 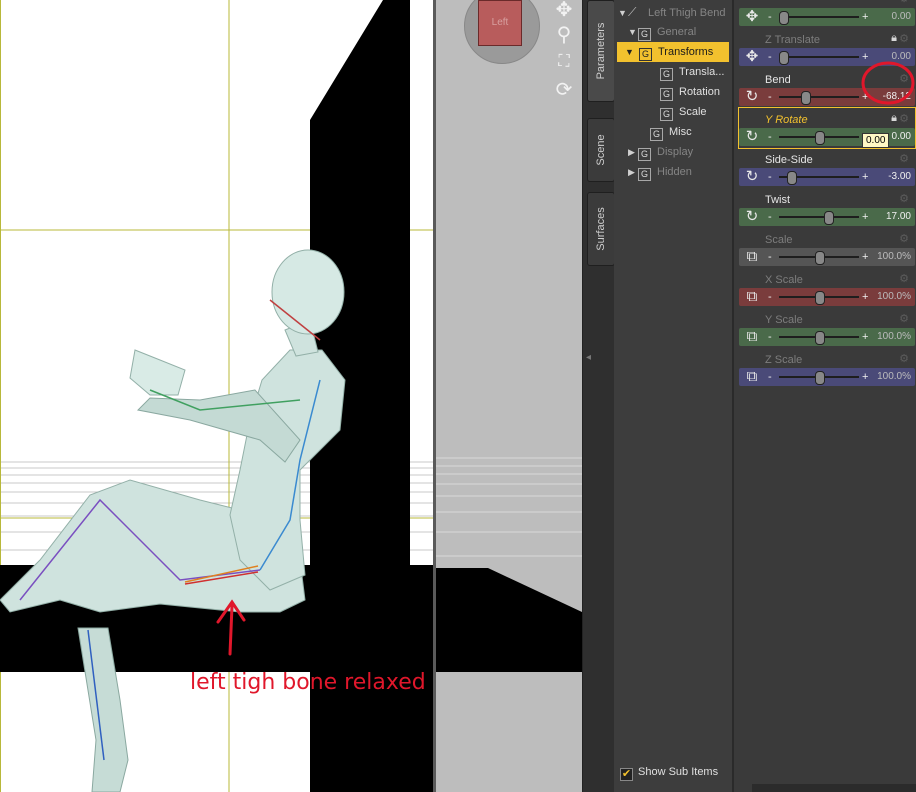 I want to click on param-x-scale: X Scale ⚙ ⧉ - +100.0%, so click(x=827, y=288).